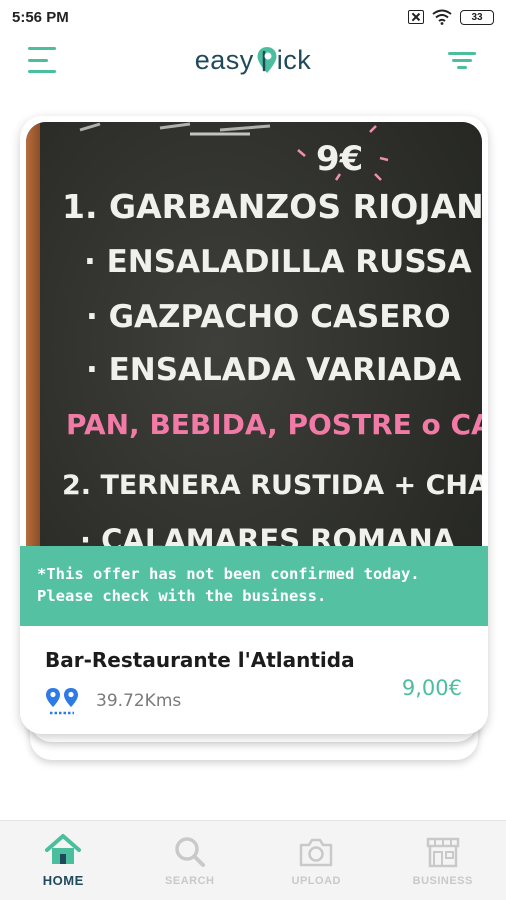 The image size is (506, 900). Describe the element at coordinates (268, 317) in the screenshot. I see `menu-line-3: · GAZPACHO CASERO` at that location.